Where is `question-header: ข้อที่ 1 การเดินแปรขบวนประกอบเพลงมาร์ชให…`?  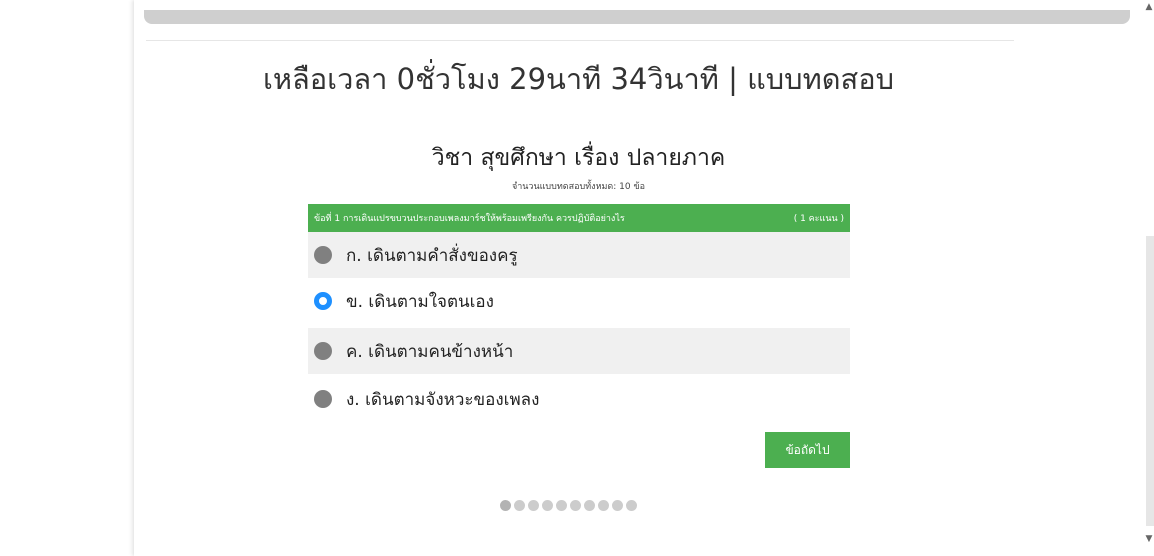
question-header: ข้อที่ 1 การเดินแปรขบวนประกอบเพลงมาร์ชให… is located at coordinates (579, 218).